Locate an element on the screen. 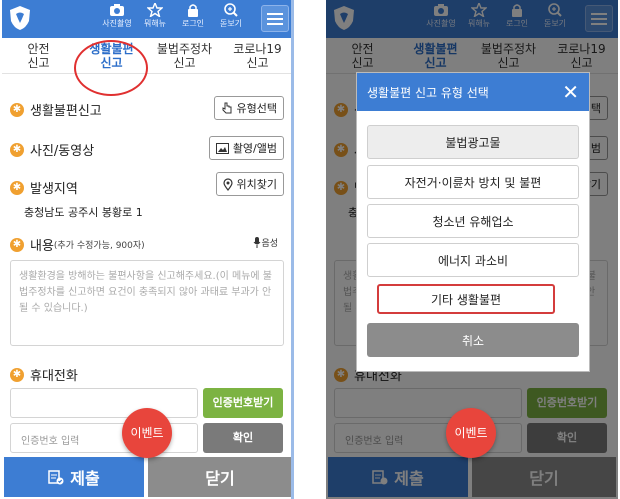 The width and height of the screenshot is (620, 499). star-icon is located at coordinates (155, 10).